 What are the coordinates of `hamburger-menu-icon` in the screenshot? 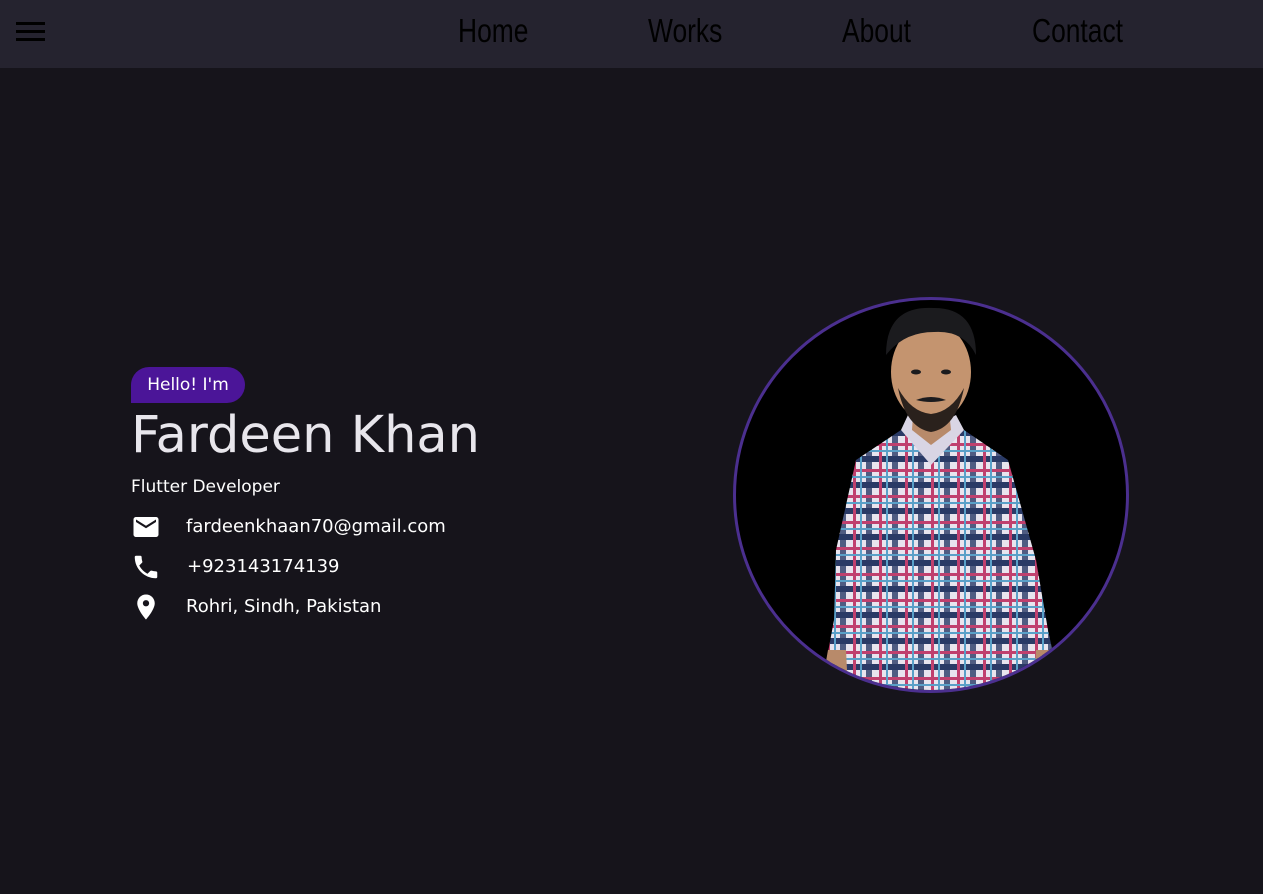 It's located at (30, 32).